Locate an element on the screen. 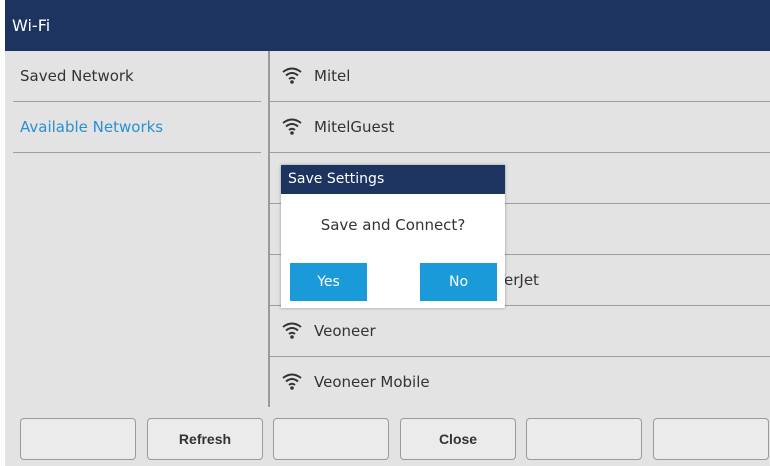  softkey-label: Close is located at coordinates (458, 439).